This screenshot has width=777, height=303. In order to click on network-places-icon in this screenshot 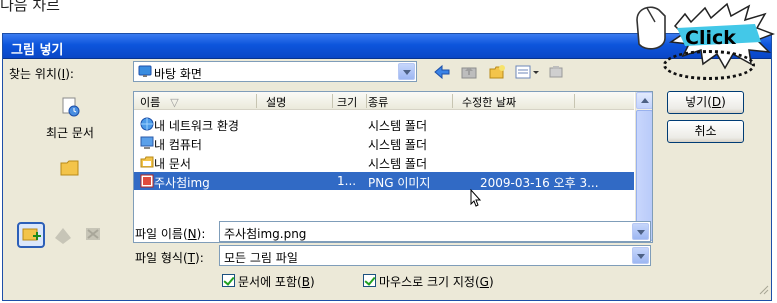, I will do `click(147, 124)`.